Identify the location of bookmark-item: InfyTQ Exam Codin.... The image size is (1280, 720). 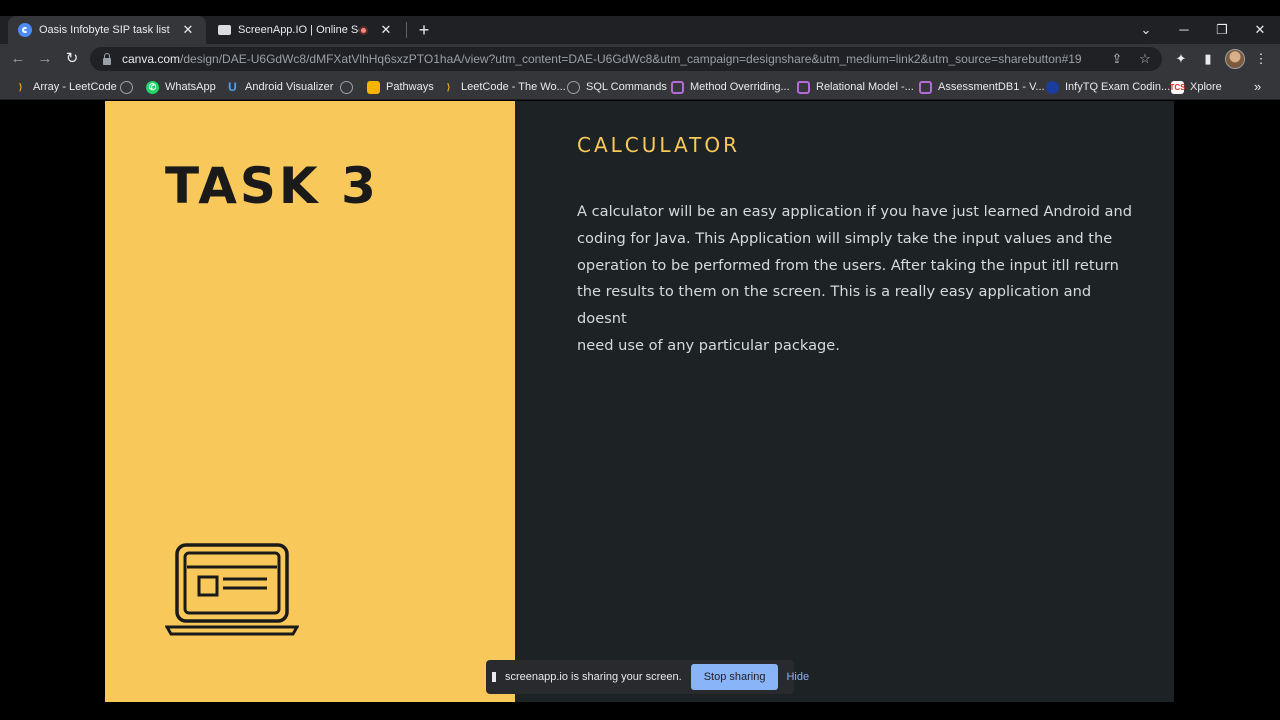
(1108, 87).